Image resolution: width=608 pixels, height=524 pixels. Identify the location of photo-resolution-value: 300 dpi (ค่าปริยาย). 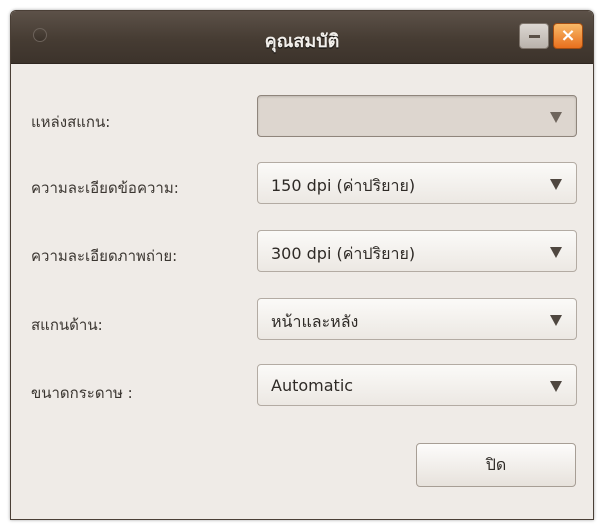
(343, 253).